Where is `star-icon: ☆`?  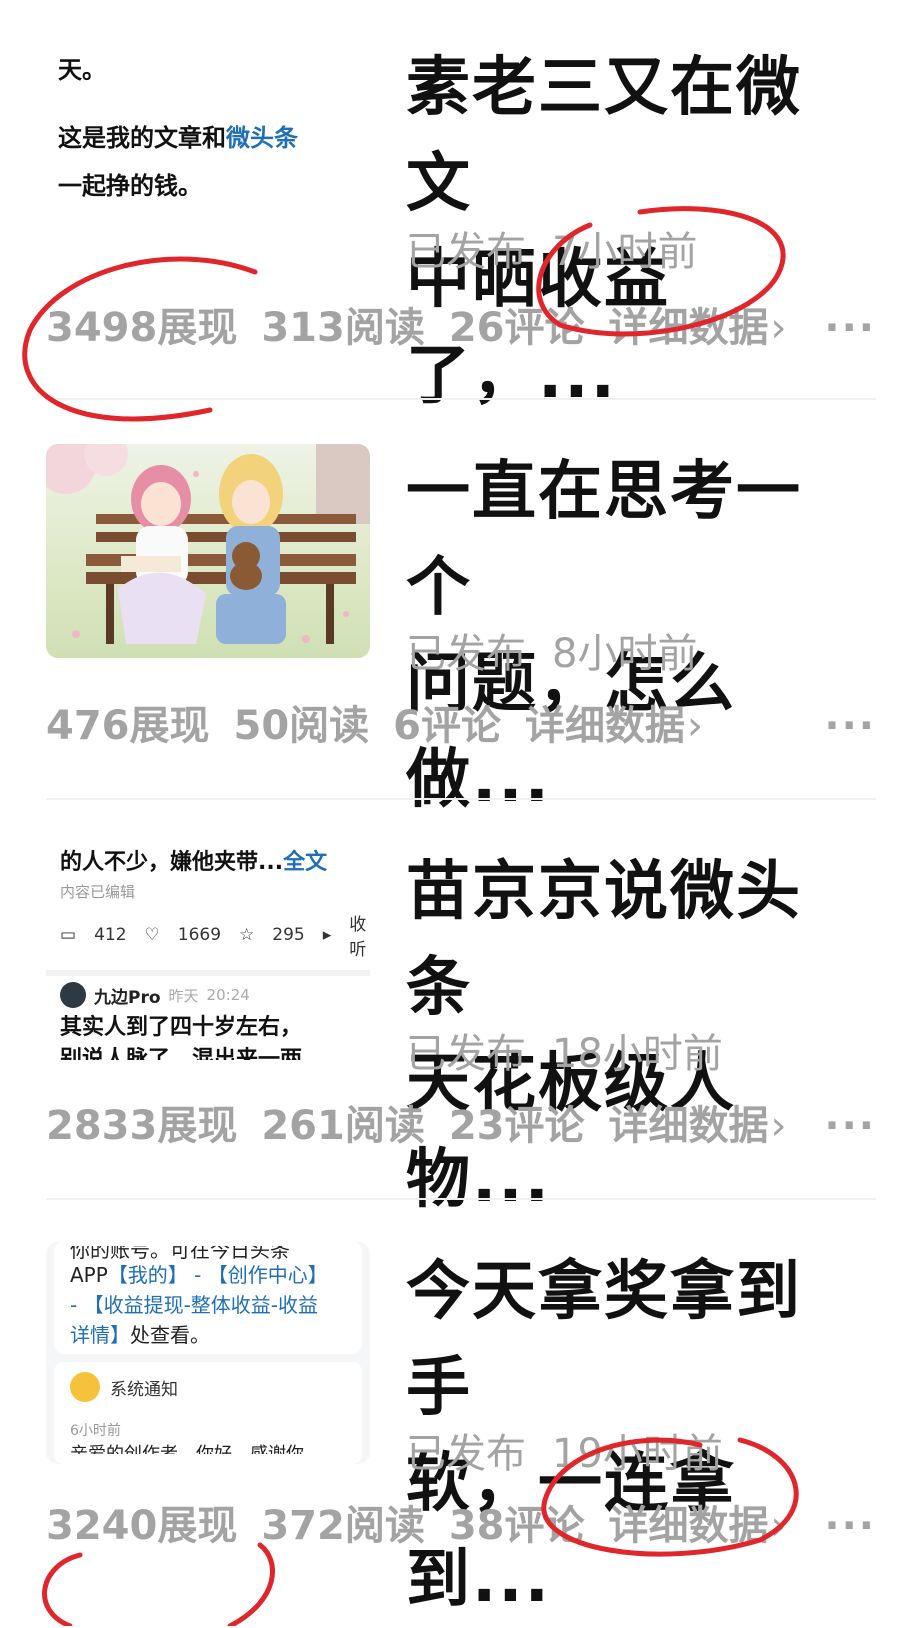
star-icon: ☆ is located at coordinates (247, 935).